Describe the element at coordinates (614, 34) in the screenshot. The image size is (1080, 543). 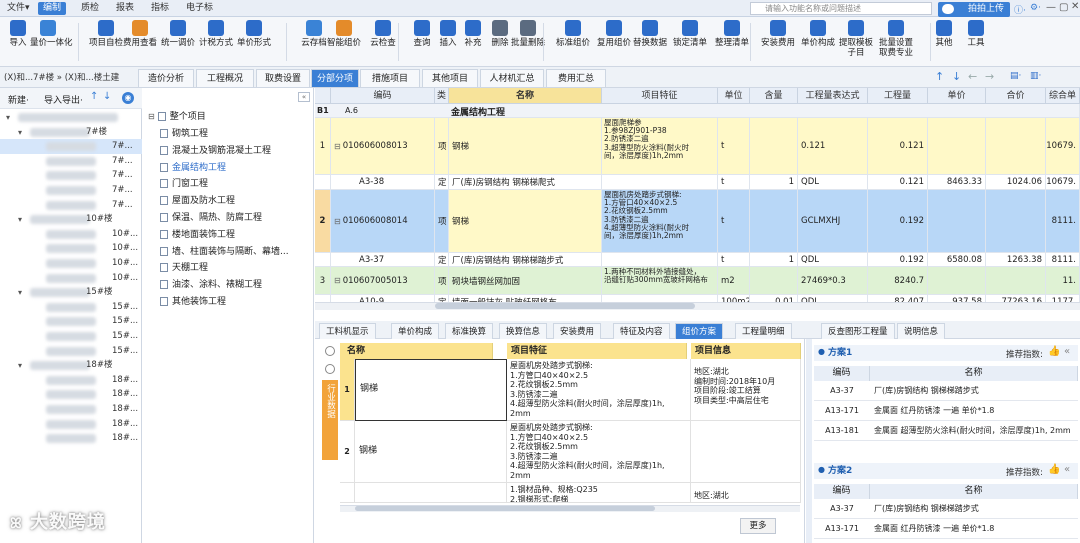
I see `tool-17: 复用组价` at that location.